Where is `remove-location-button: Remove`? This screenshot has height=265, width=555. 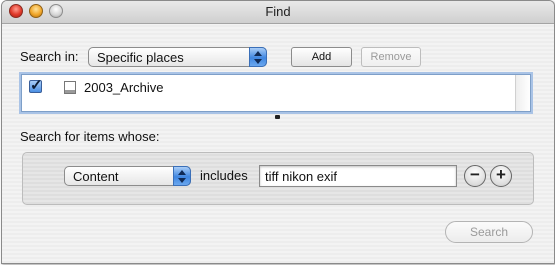 remove-location-button: Remove is located at coordinates (391, 57).